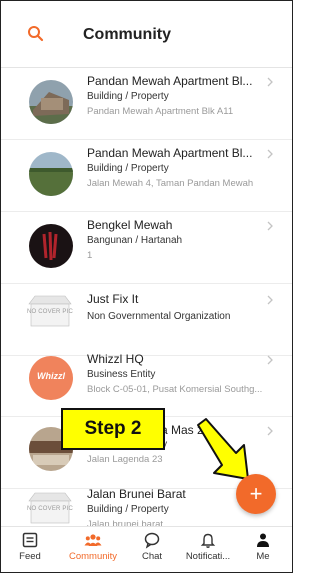  Describe the element at coordinates (113, 299) in the screenshot. I see `list-item-name: Just Fix It` at that location.